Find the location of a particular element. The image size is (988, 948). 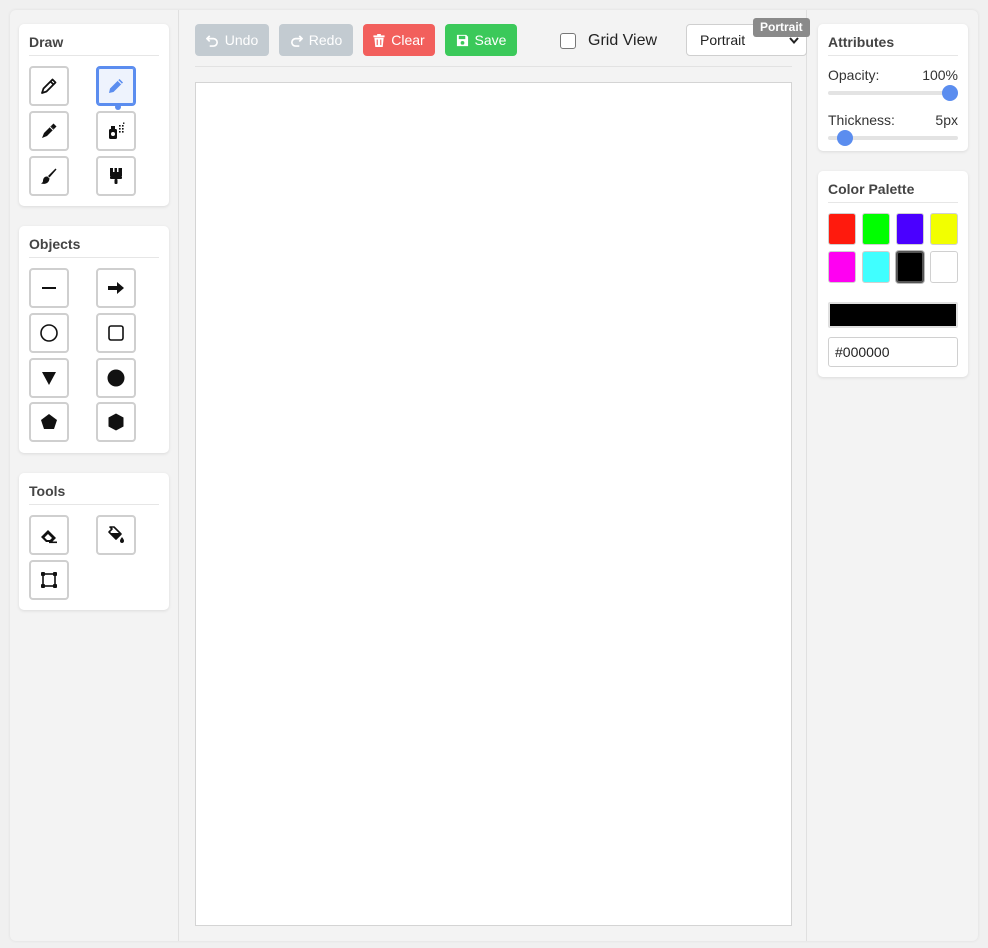

thickness-label: Thickness: is located at coordinates (861, 120).